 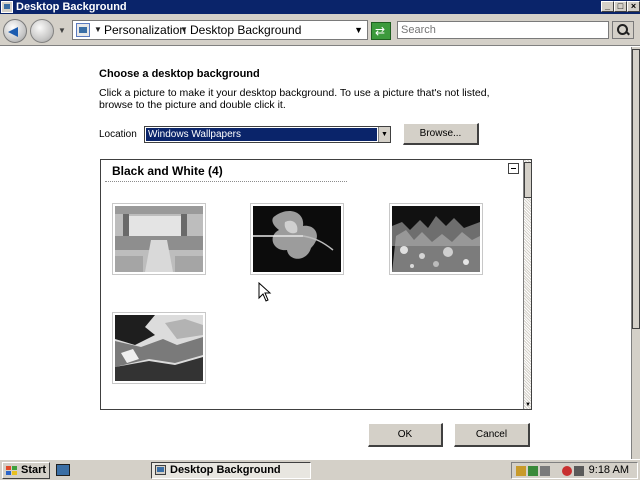 I want to click on search-icon, so click(x=623, y=30).